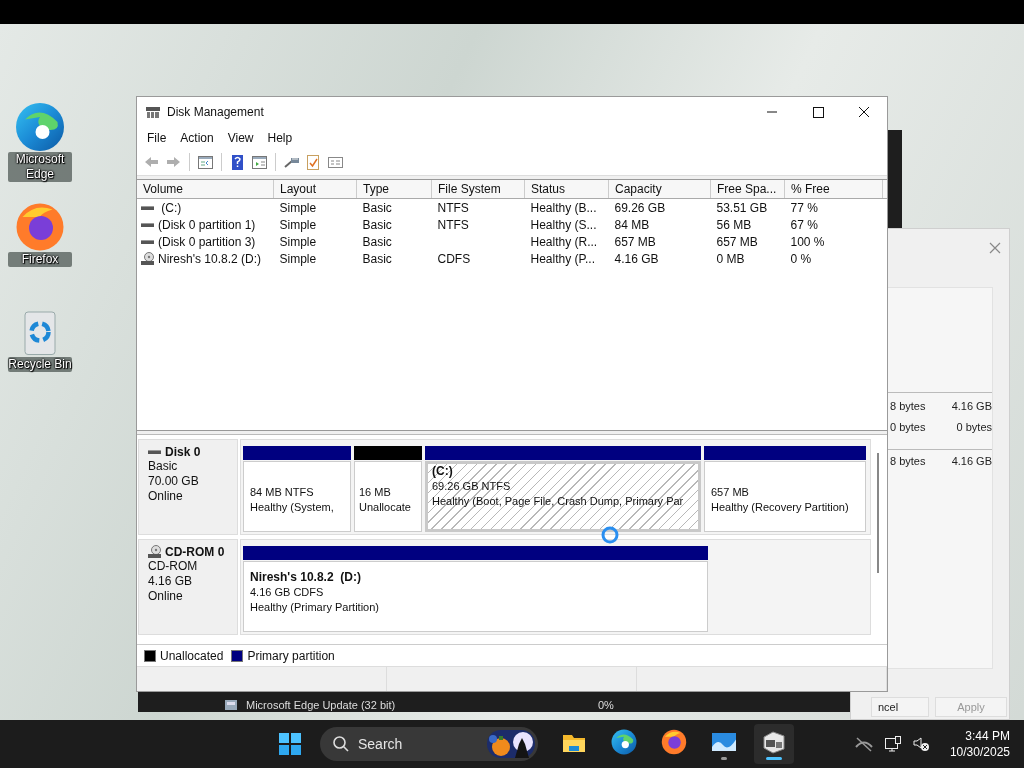 The width and height of the screenshot is (1024, 768). Describe the element at coordinates (375, 492) in the screenshot. I see `partition-info: 16 MB` at that location.